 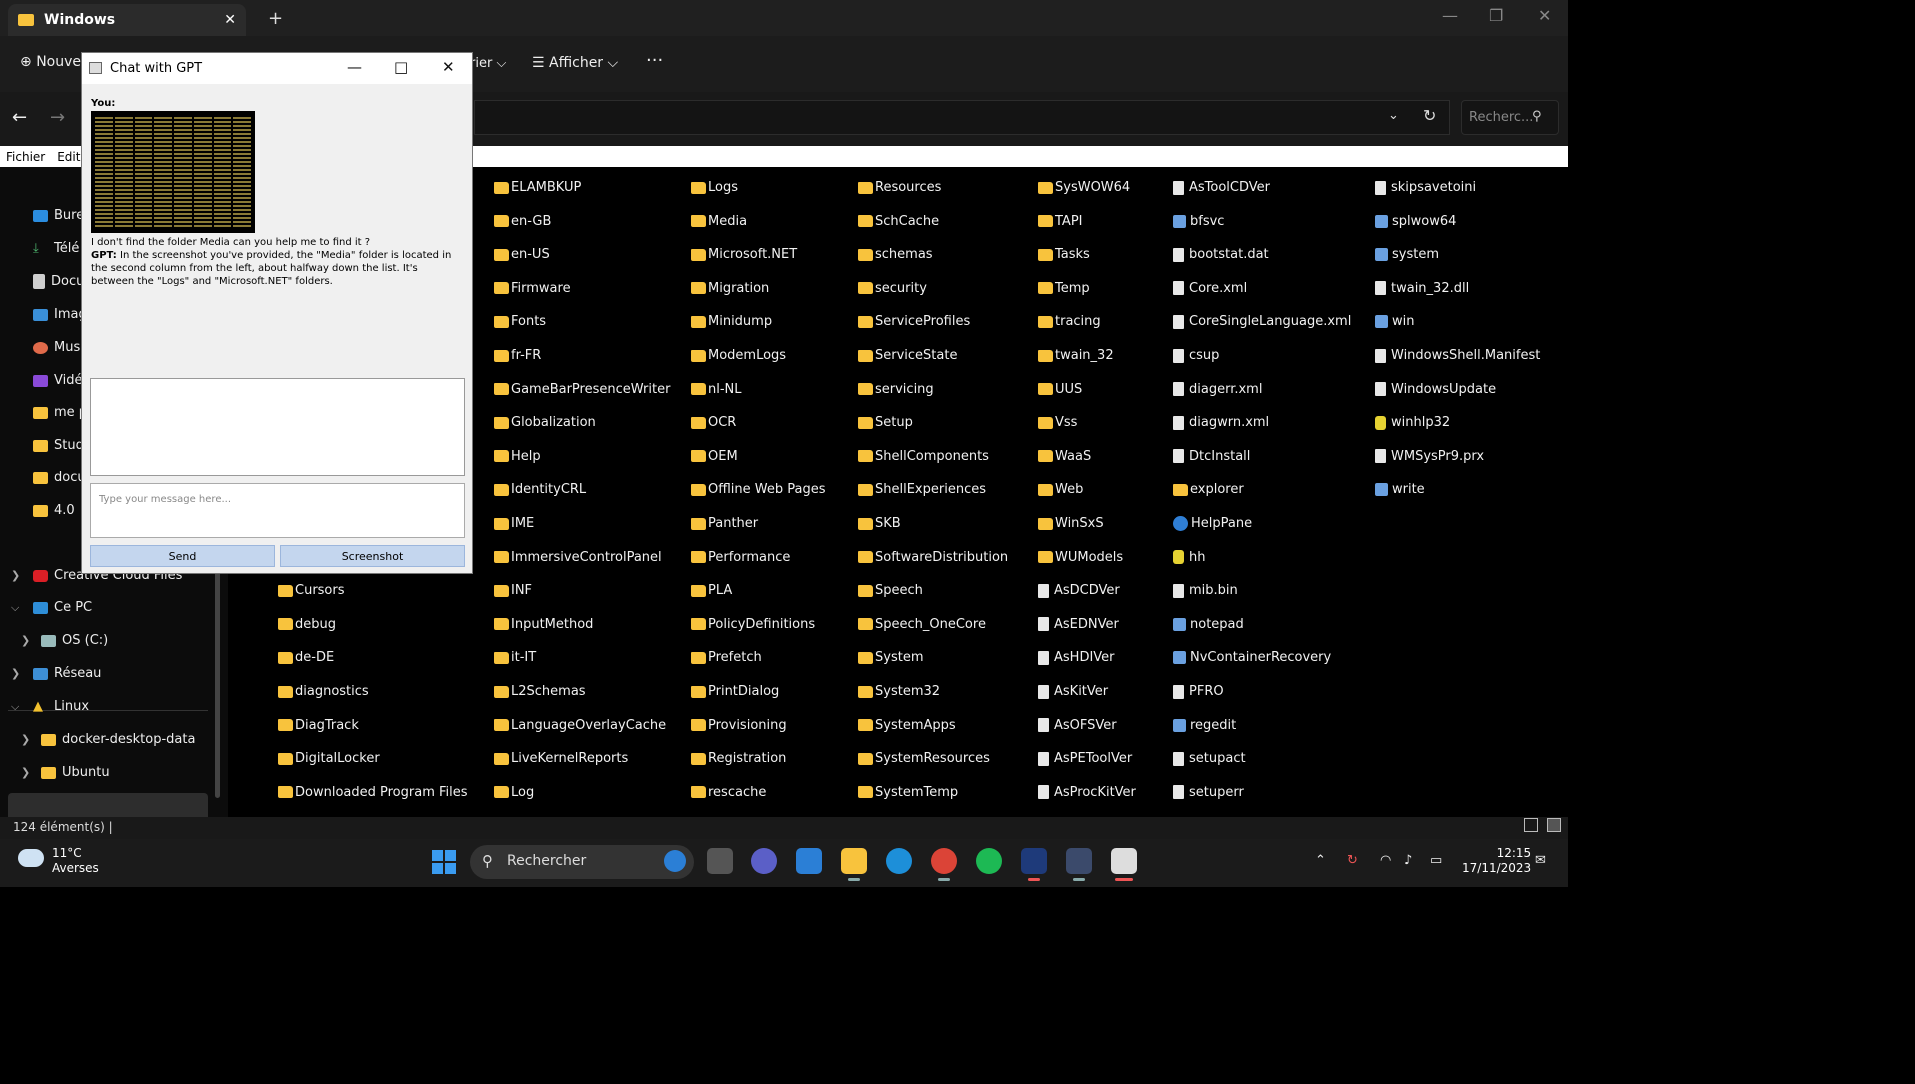 I want to click on file-item: Microsoft.NET, so click(x=744, y=254).